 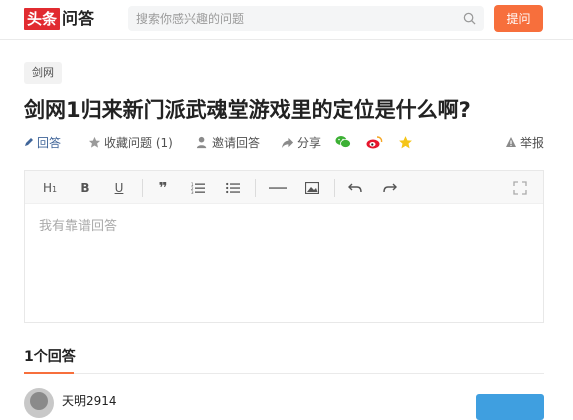 What do you see at coordinates (278, 188) in the screenshot?
I see `horizontal-rule-icon` at bounding box center [278, 188].